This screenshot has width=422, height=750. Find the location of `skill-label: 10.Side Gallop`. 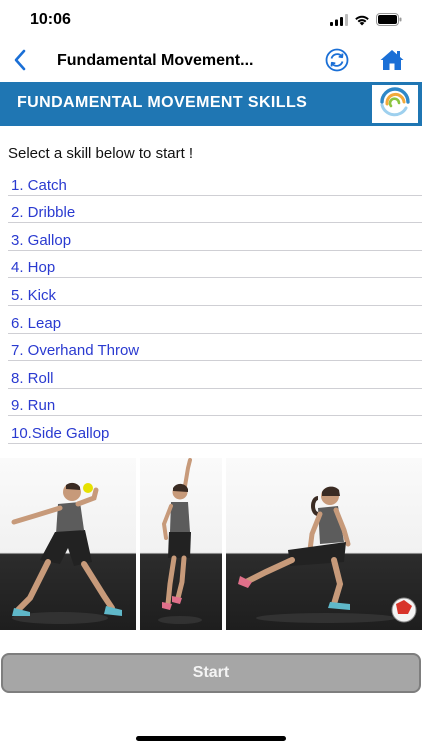

skill-label: 10.Side Gallop is located at coordinates (60, 433).